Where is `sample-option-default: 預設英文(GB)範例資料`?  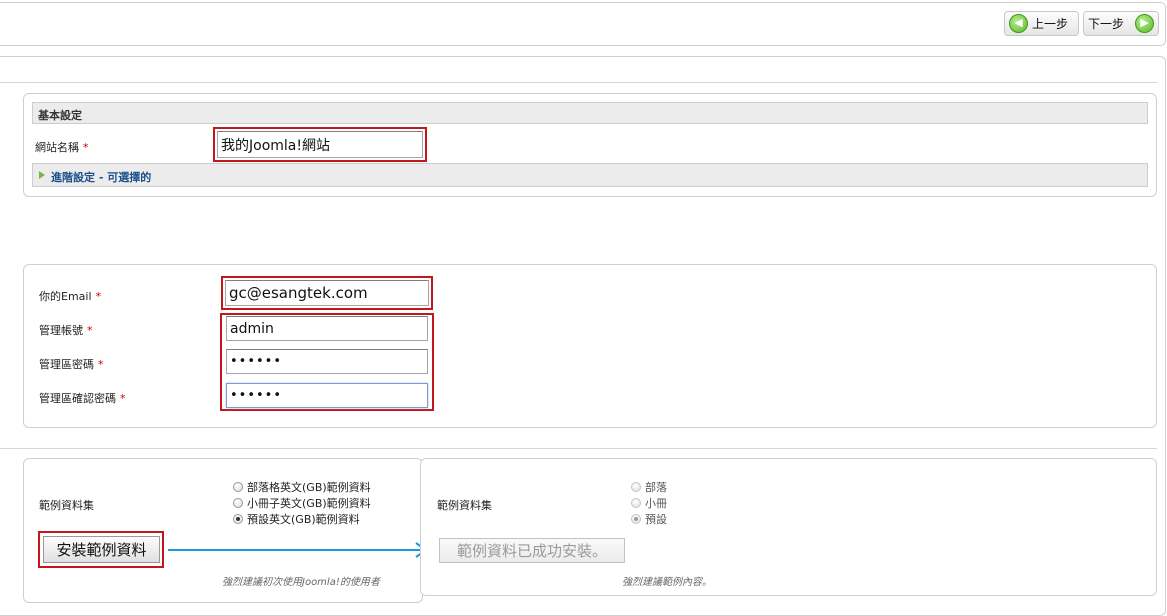
sample-option-default: 預設英文(GB)範例資料 is located at coordinates (302, 519).